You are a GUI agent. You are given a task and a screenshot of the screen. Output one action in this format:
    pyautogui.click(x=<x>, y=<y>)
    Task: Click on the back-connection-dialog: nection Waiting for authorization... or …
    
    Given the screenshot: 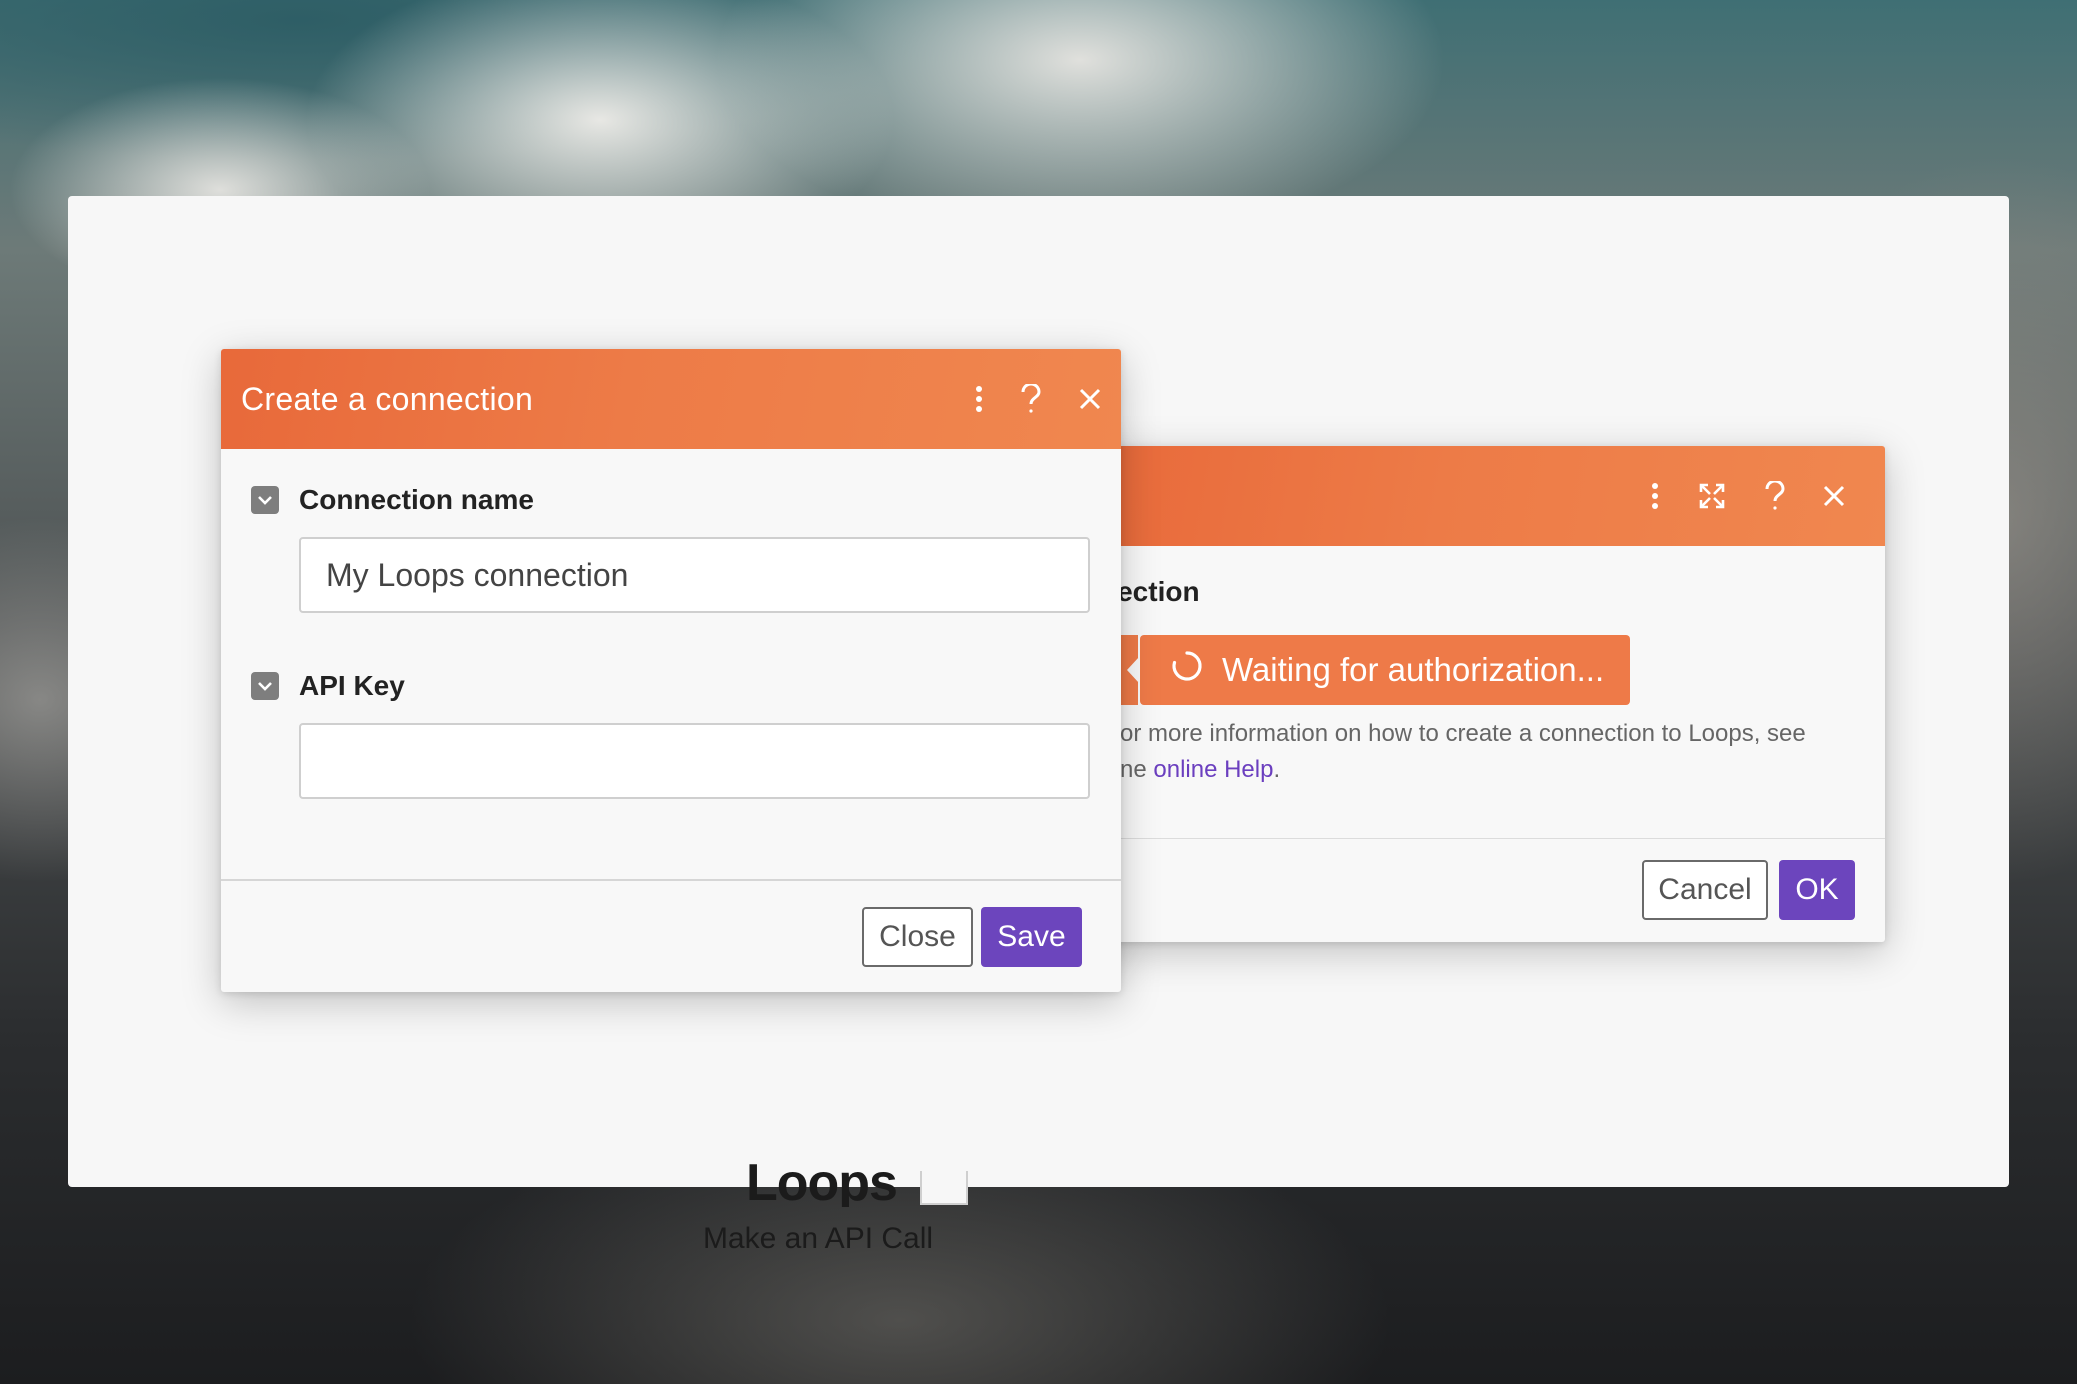 What is the action you would take?
    pyautogui.click(x=1482, y=694)
    